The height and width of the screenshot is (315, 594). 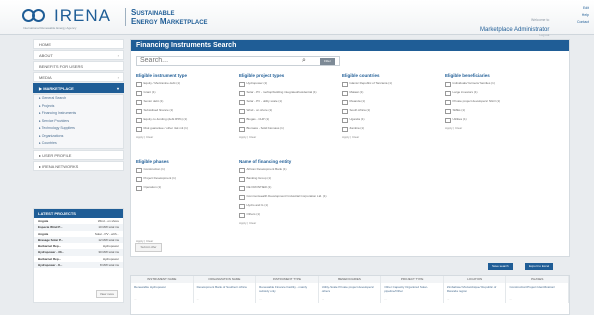 I want to click on sidebar-item-marketplace: ▶ MARKETPLACE ▾, so click(x=78, y=88).